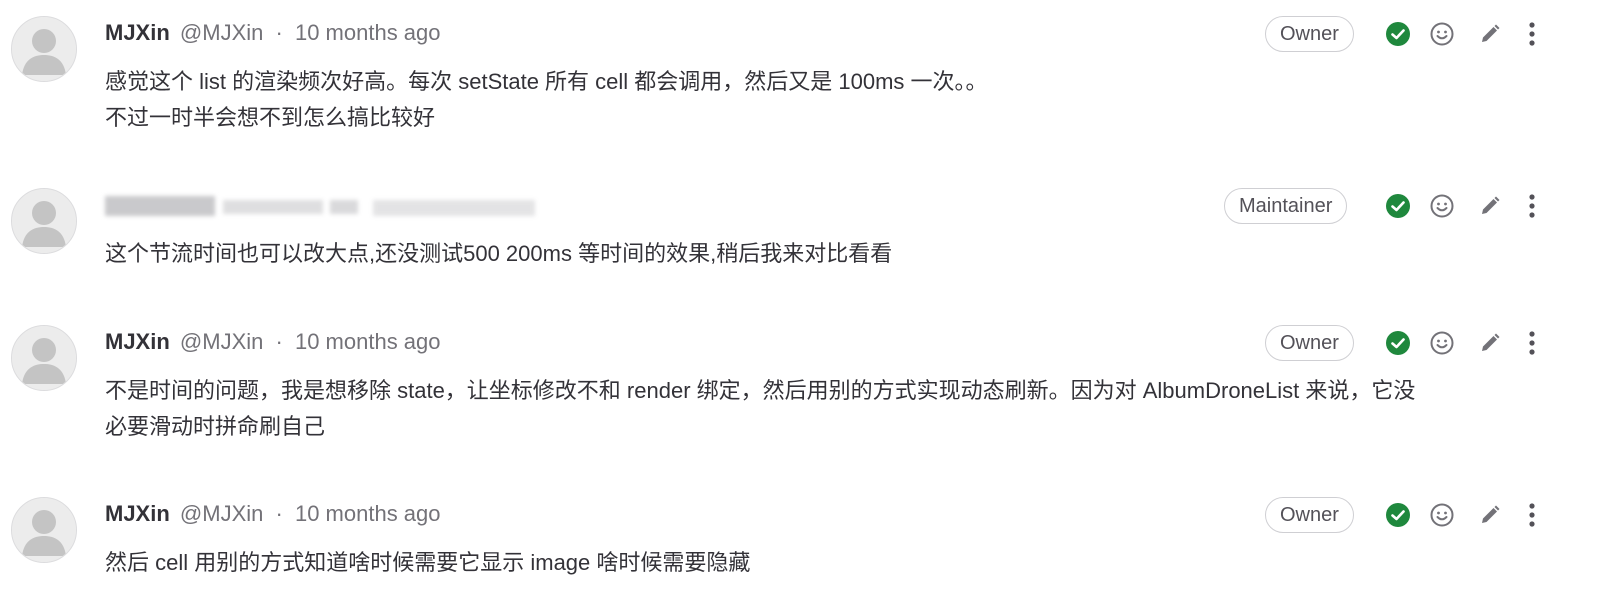 The height and width of the screenshot is (616, 1602). Describe the element at coordinates (428, 562) in the screenshot. I see `note-body-line: 然后 cell 用别的方式知道啥时候需要它显示 image 啥时候需要隐藏` at that location.